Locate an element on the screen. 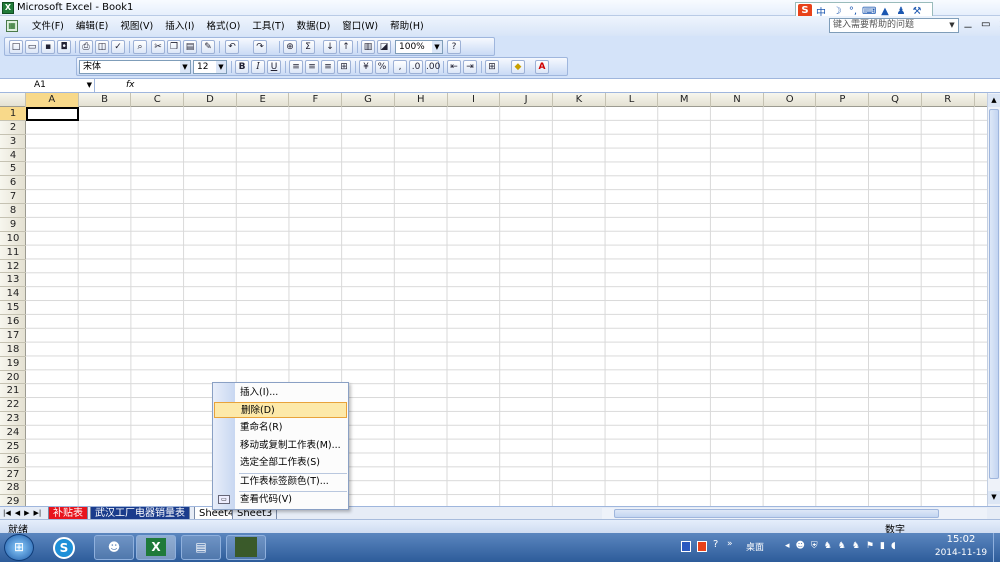 This screenshot has height=562, width=1000. zoom-combo: 100% ▼ is located at coordinates (419, 47).